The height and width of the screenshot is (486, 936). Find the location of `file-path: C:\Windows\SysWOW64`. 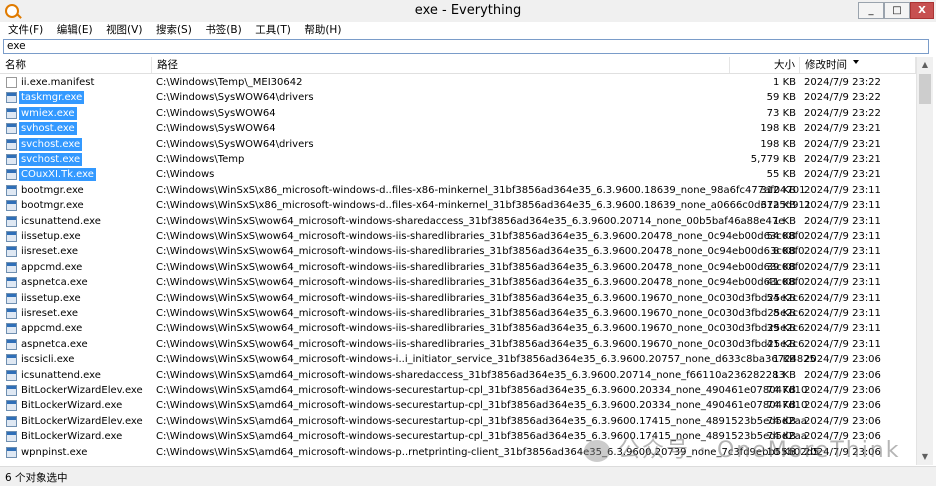

file-path: C:\Windows\SysWOW64 is located at coordinates (216, 113).